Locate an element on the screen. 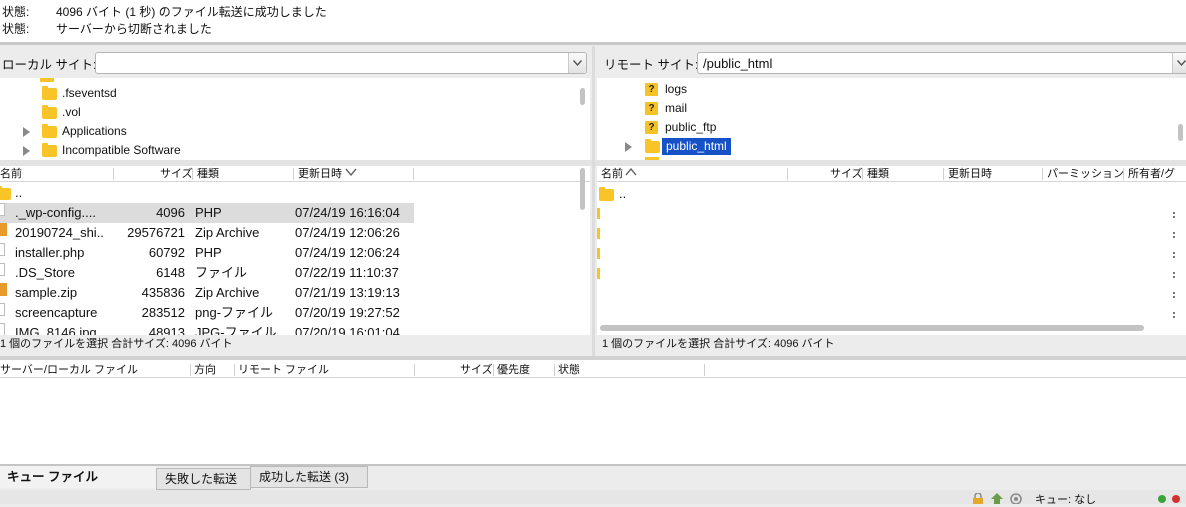 The height and width of the screenshot is (507, 1186). speed-limit-icon is located at coordinates (1016, 500).